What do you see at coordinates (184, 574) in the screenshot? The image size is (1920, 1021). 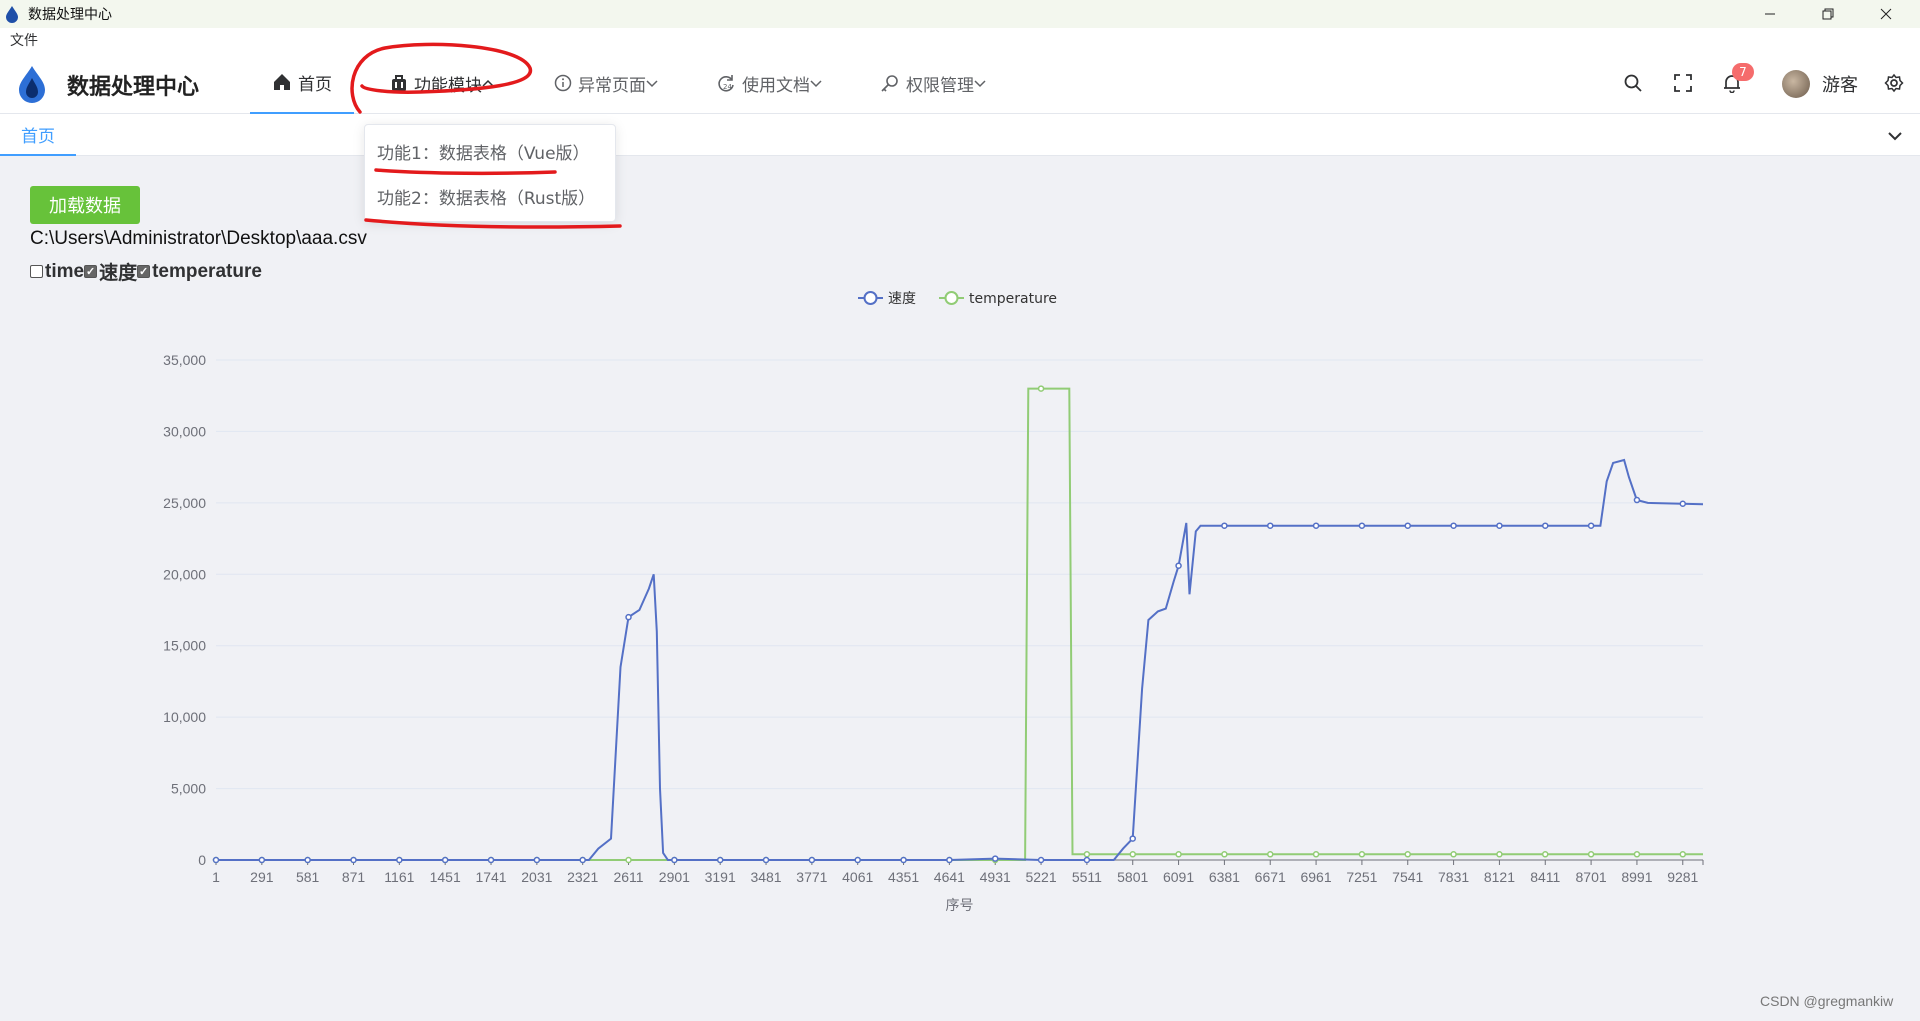 I see `y-tick-label: 20,000` at bounding box center [184, 574].